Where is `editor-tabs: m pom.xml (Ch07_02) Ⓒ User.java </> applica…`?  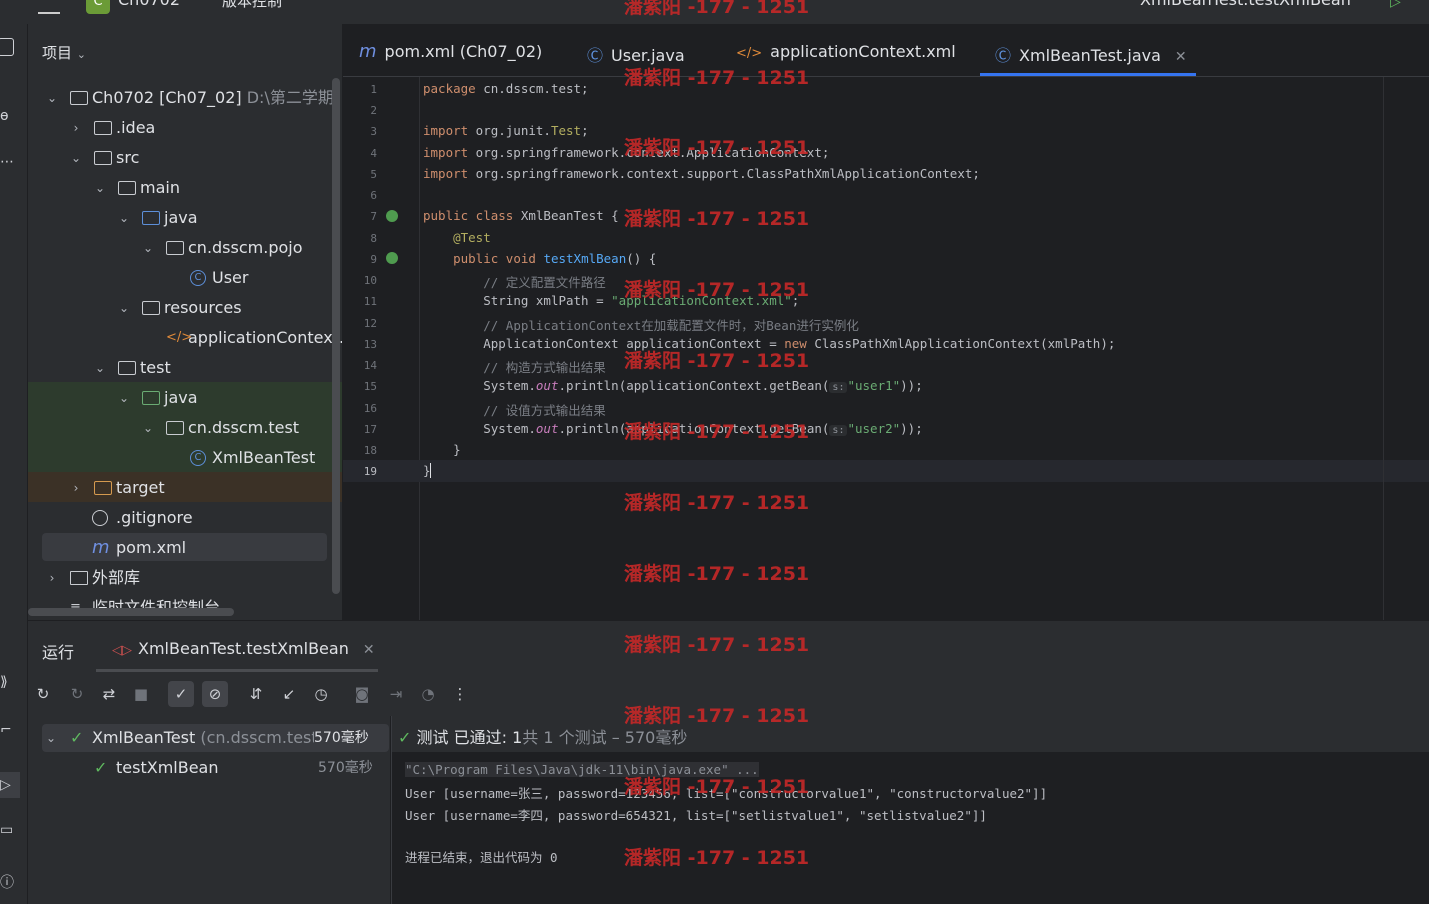 editor-tabs: m pom.xml (Ch07_02) Ⓒ User.java </> applica… is located at coordinates (886, 50).